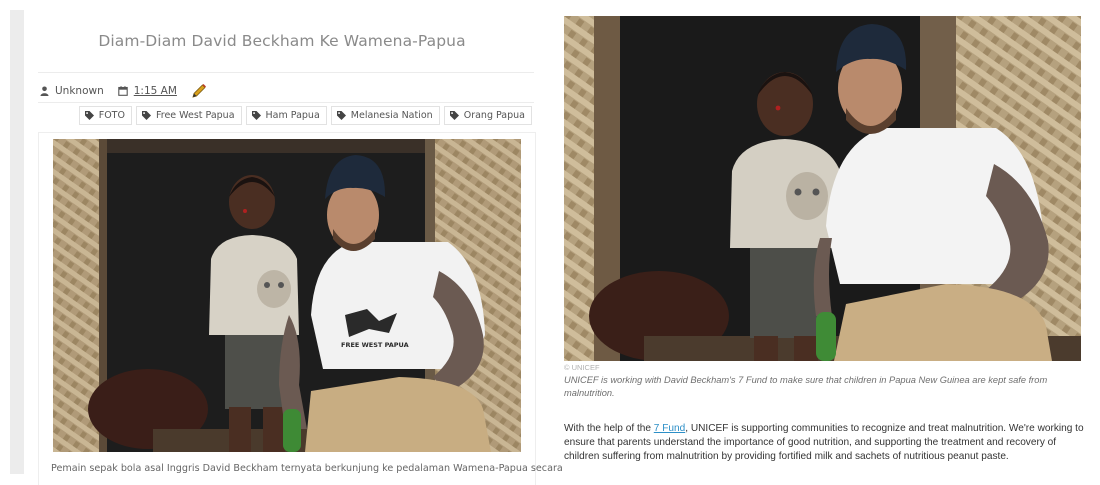  What do you see at coordinates (44, 91) in the screenshot?
I see `user-icon` at bounding box center [44, 91].